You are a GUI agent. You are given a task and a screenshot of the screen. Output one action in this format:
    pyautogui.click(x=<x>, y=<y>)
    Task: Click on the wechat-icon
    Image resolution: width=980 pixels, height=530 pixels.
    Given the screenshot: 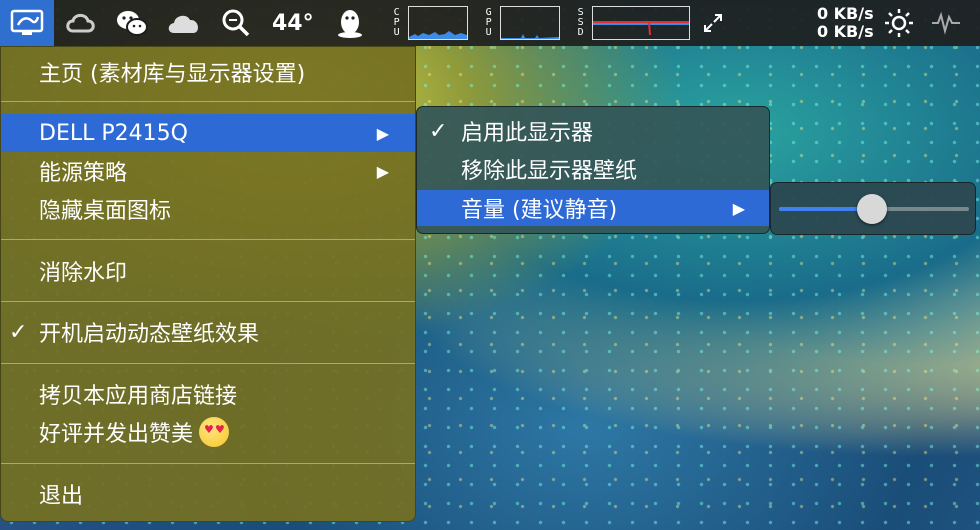 What is the action you would take?
    pyautogui.click(x=132, y=23)
    